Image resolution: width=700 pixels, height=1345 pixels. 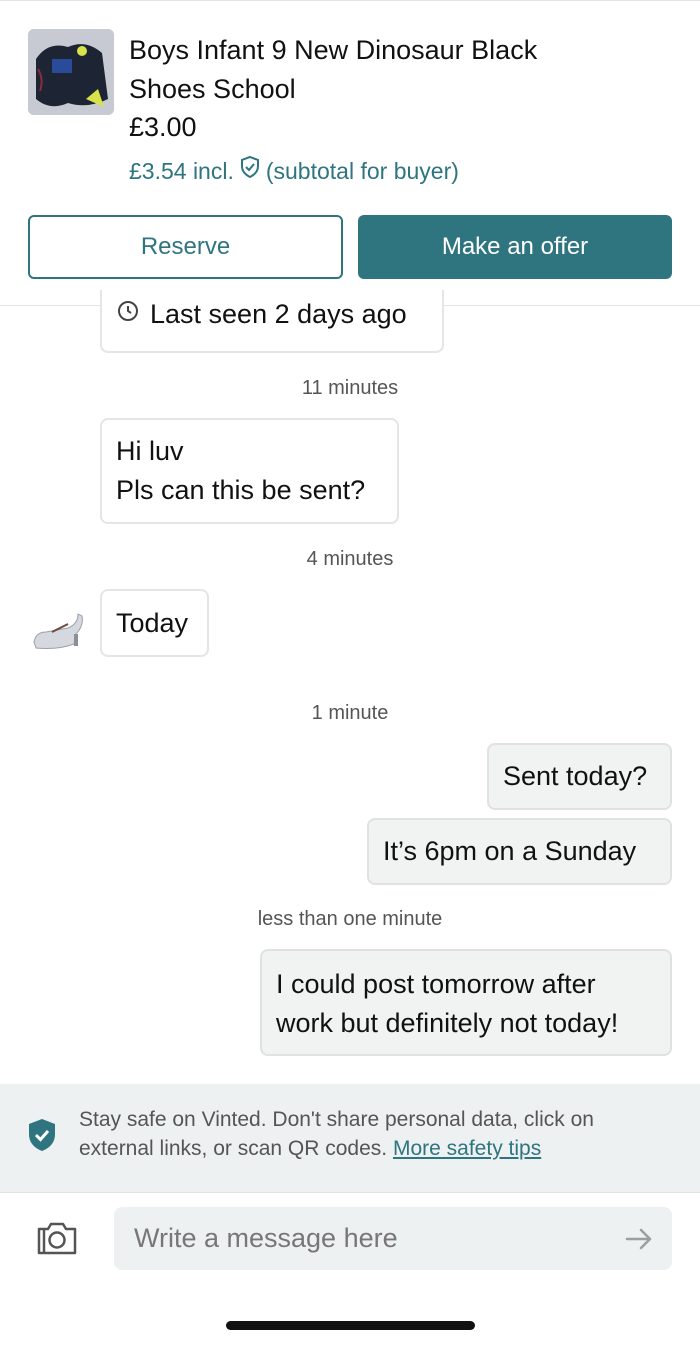 I want to click on seller-avatar, so click(x=58, y=628).